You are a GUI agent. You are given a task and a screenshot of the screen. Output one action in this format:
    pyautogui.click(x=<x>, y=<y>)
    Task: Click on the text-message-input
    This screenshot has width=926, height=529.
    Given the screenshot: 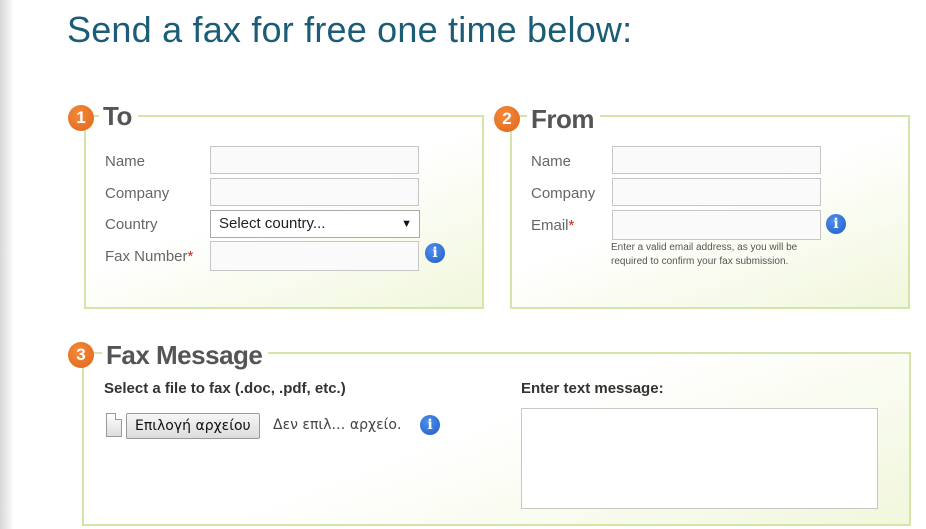 What is the action you would take?
    pyautogui.click(x=699, y=458)
    